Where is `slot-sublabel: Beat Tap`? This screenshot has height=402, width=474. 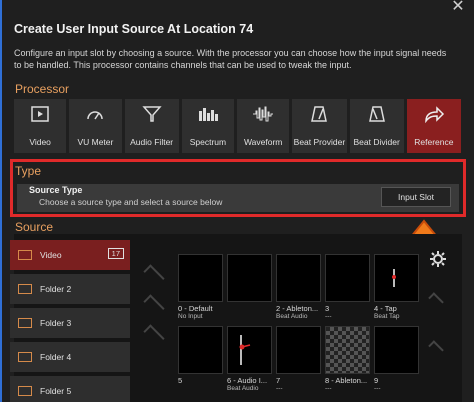 slot-sublabel: Beat Tap is located at coordinates (387, 316).